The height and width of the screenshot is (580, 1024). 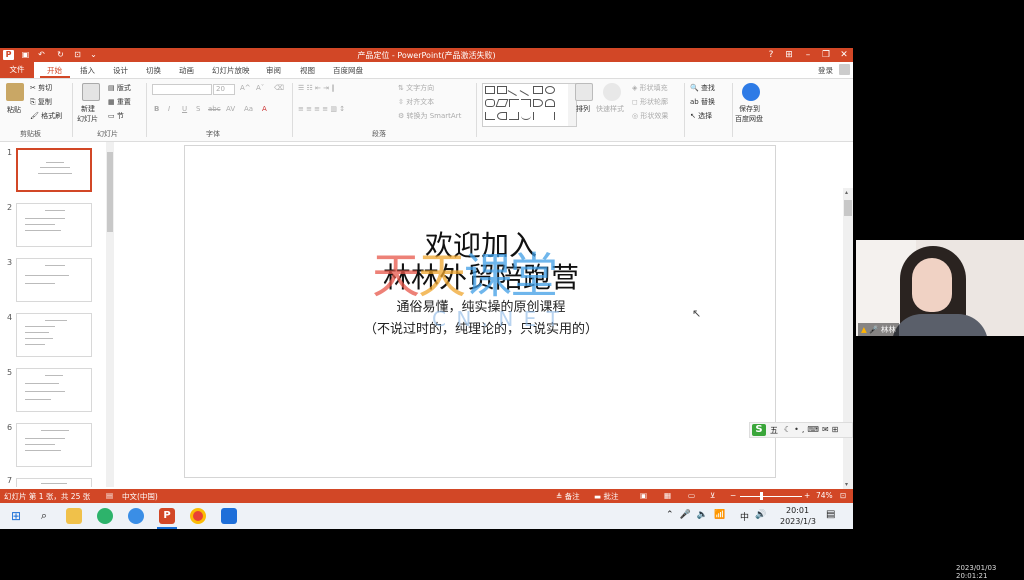 What do you see at coordinates (321, 109) in the screenshot?
I see `alignment-icons: ≡ ≡ ≡ ≡ ▥ ↕` at bounding box center [321, 109].